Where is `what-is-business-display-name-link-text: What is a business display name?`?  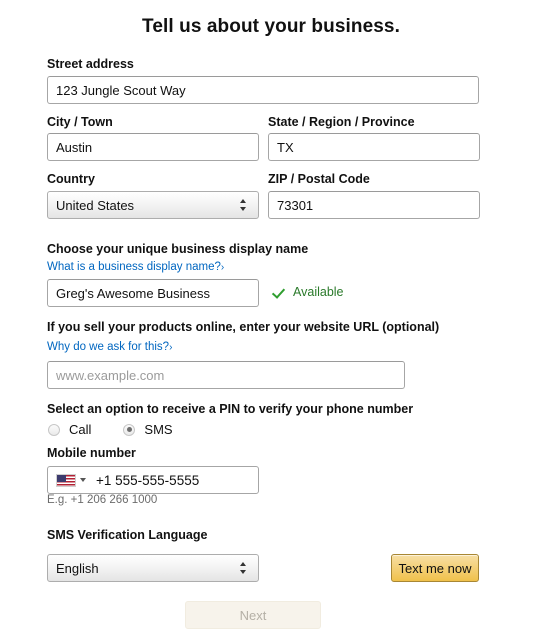
what-is-business-display-name-link-text: What is a business display name? is located at coordinates (134, 267).